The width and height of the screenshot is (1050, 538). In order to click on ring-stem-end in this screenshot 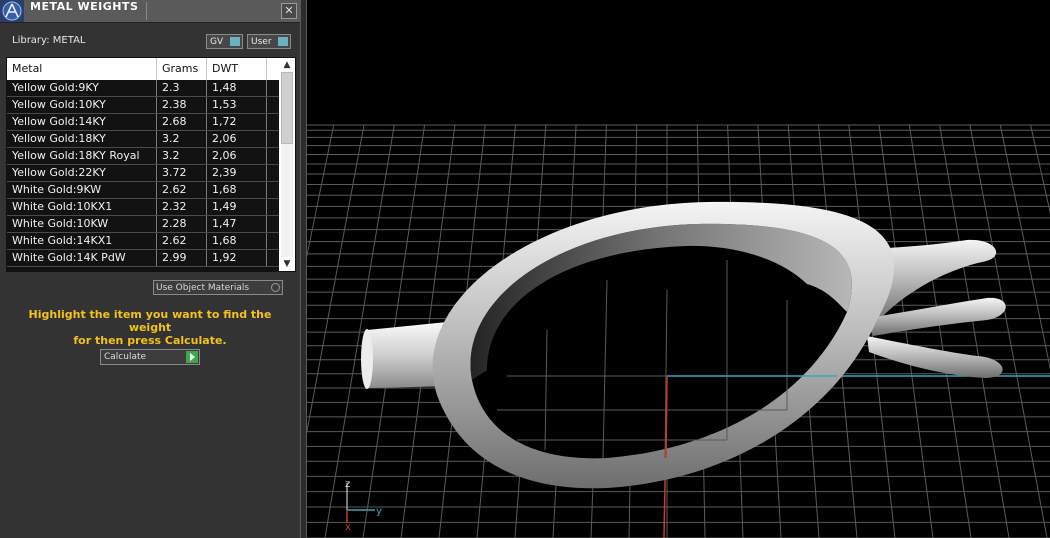, I will do `click(367, 359)`.